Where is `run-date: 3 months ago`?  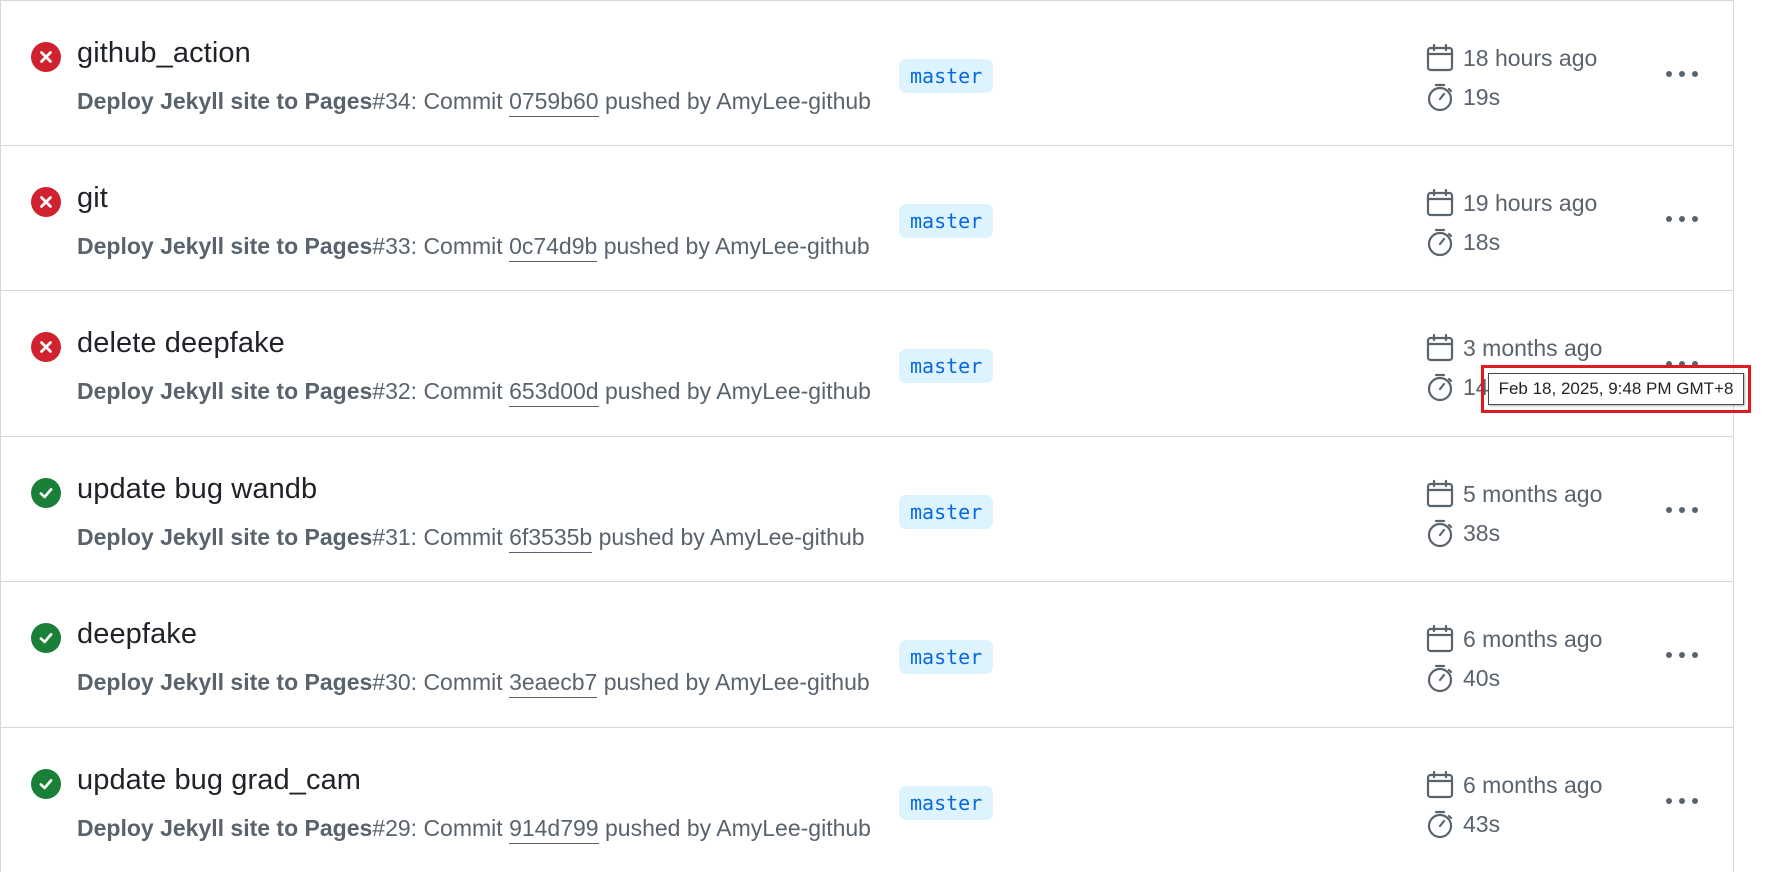 run-date: 3 months ago is located at coordinates (1513, 348).